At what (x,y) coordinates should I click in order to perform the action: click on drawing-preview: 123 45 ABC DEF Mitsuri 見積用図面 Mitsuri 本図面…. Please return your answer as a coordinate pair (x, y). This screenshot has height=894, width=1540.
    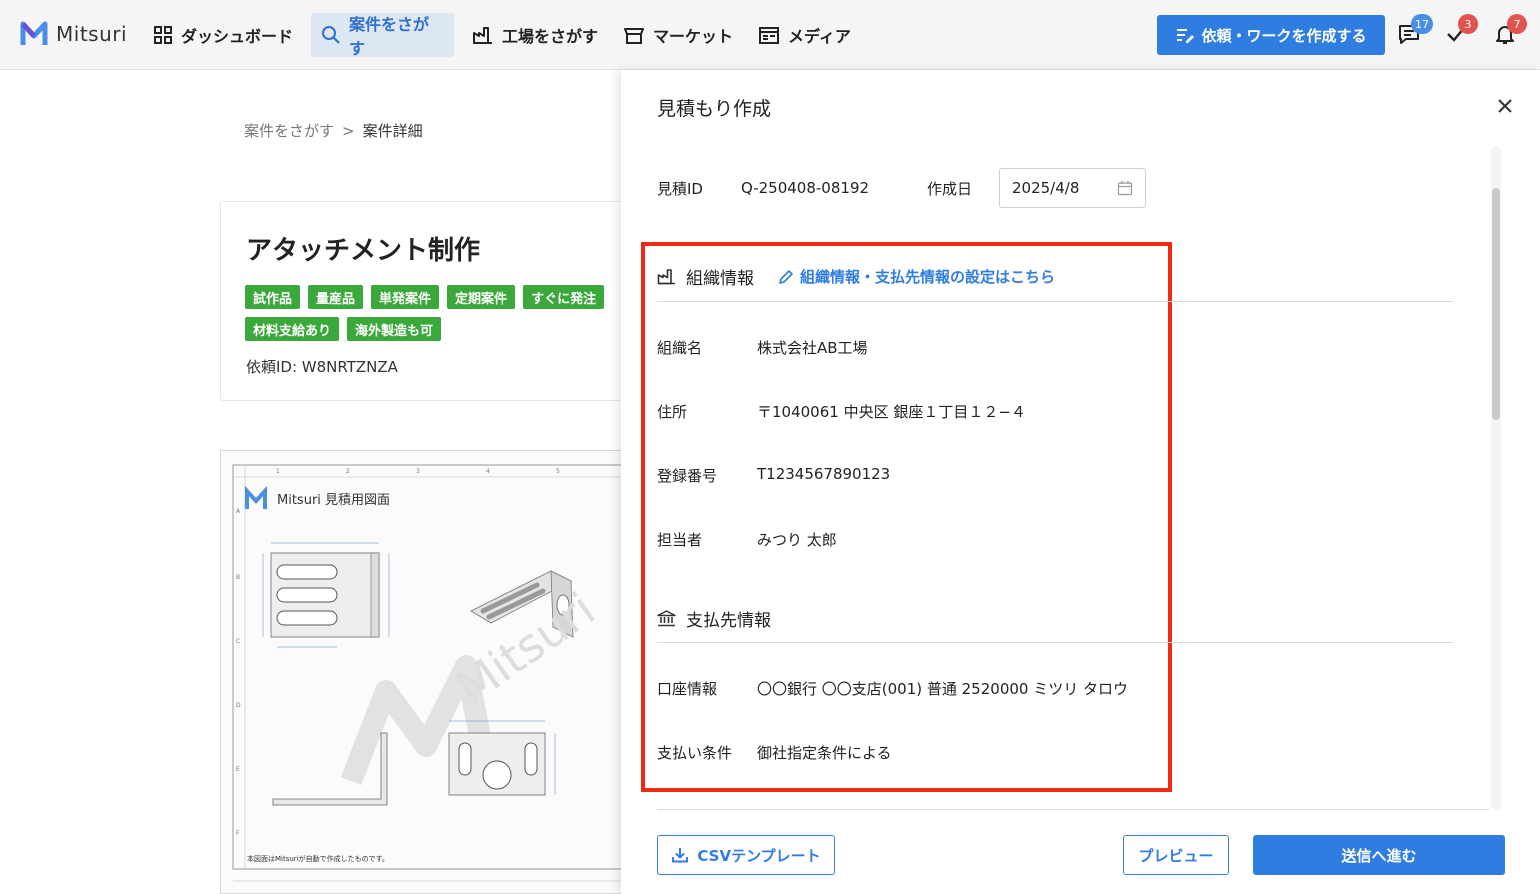
    Looking at the image, I should click on (425, 672).